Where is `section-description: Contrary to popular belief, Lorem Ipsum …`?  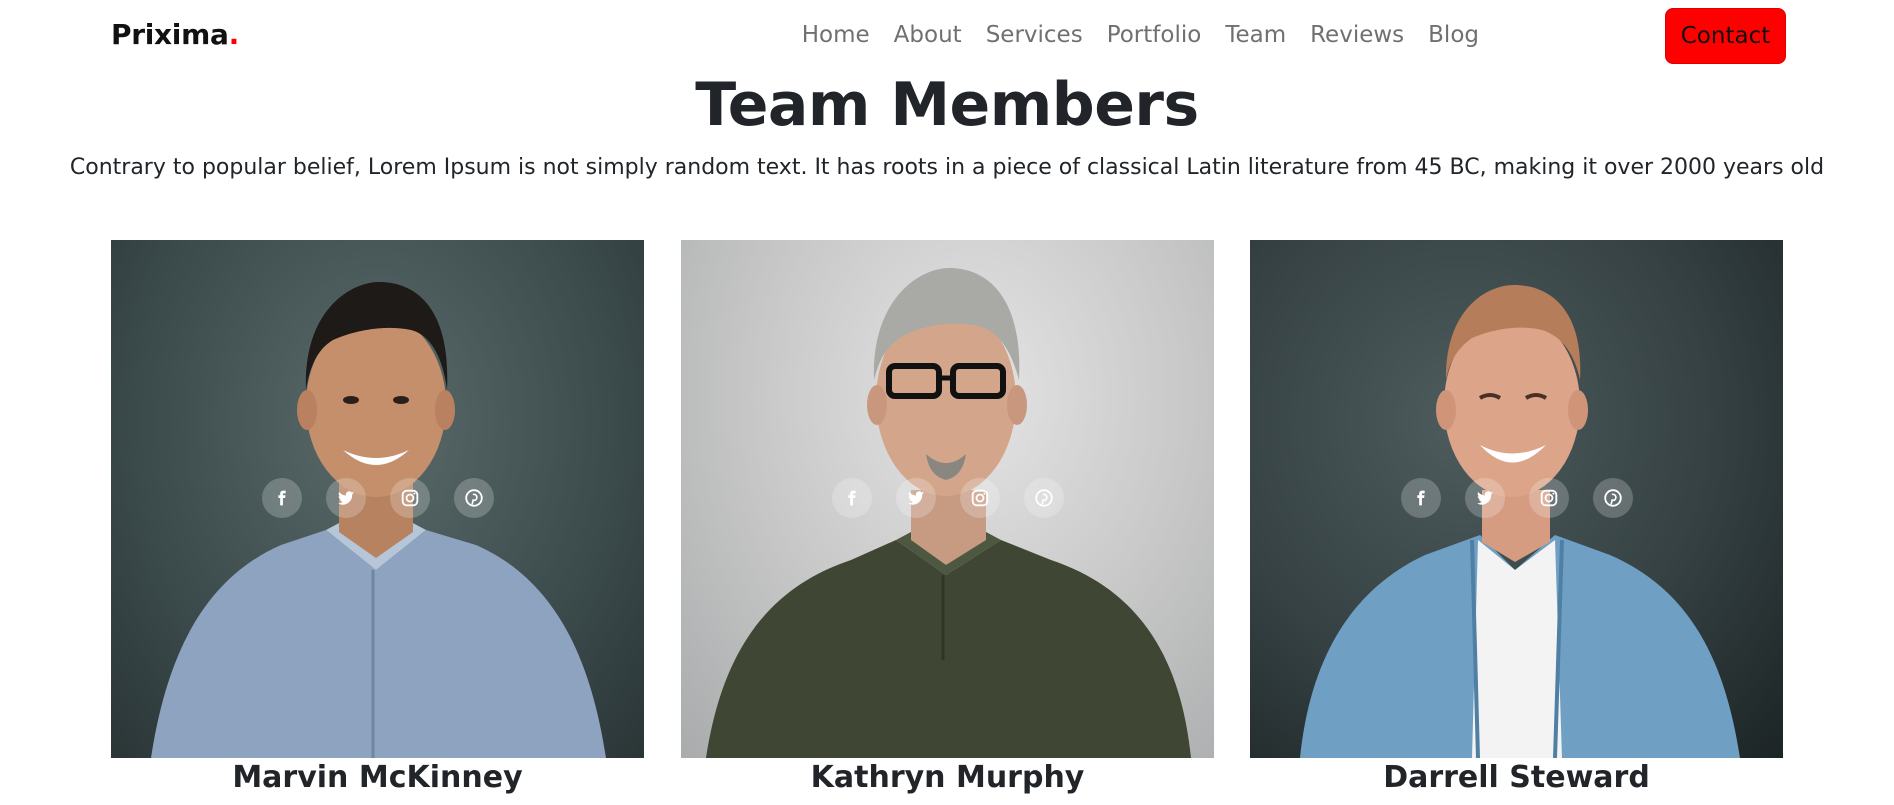 section-description: Contrary to popular belief, Lorem Ipsum … is located at coordinates (947, 167).